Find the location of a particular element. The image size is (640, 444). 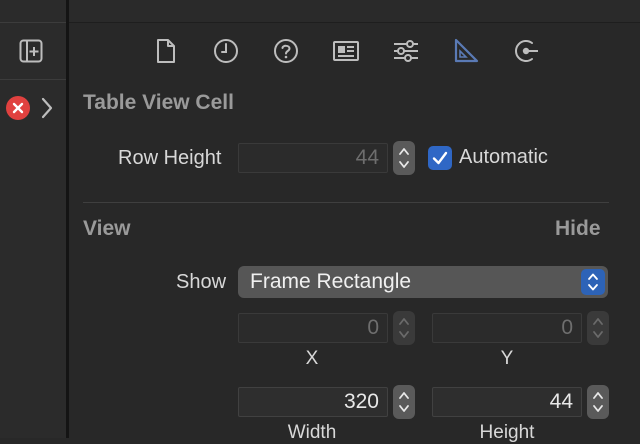

section-title-table-view-cell: Table View Cell is located at coordinates (158, 102).